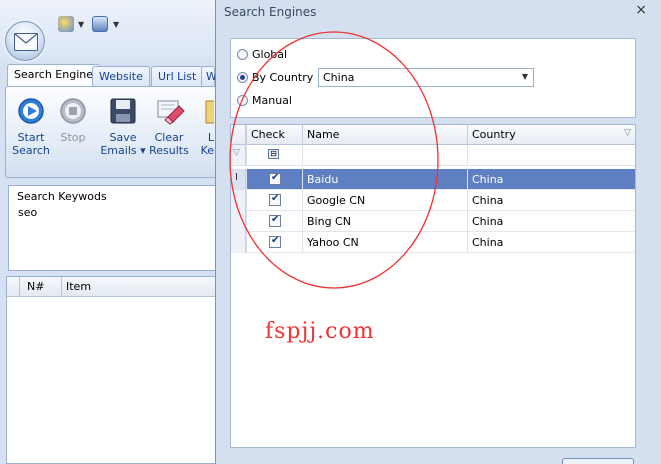 Image resolution: width=661 pixels, height=464 pixels. I want to click on tab-url-list: Url List, so click(177, 76).